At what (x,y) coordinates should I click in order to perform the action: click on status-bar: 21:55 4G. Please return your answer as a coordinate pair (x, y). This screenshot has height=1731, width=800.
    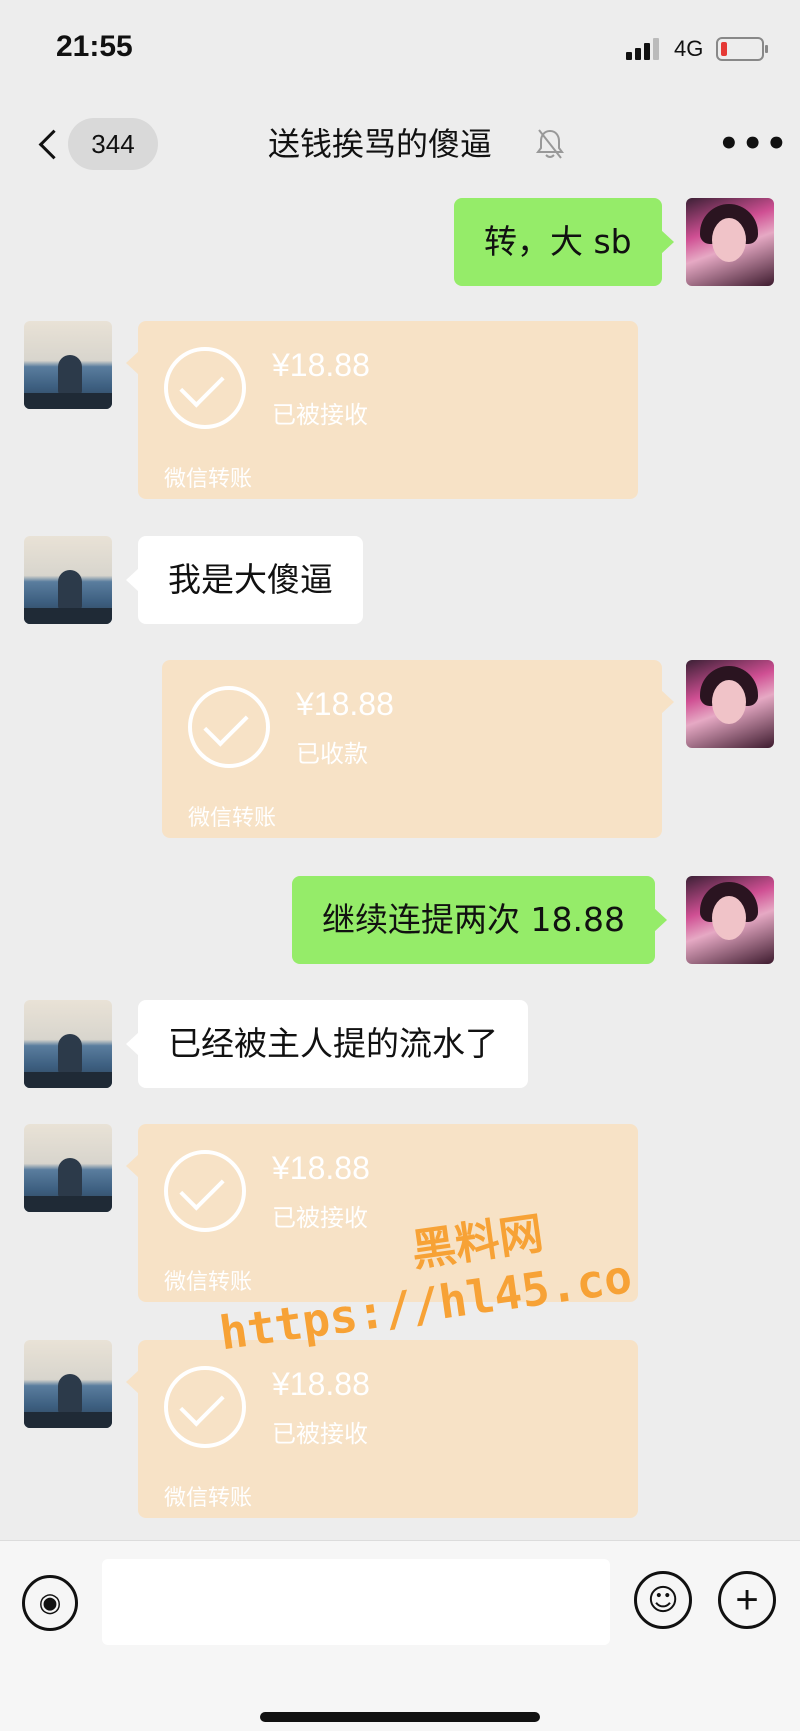
    Looking at the image, I should click on (400, 50).